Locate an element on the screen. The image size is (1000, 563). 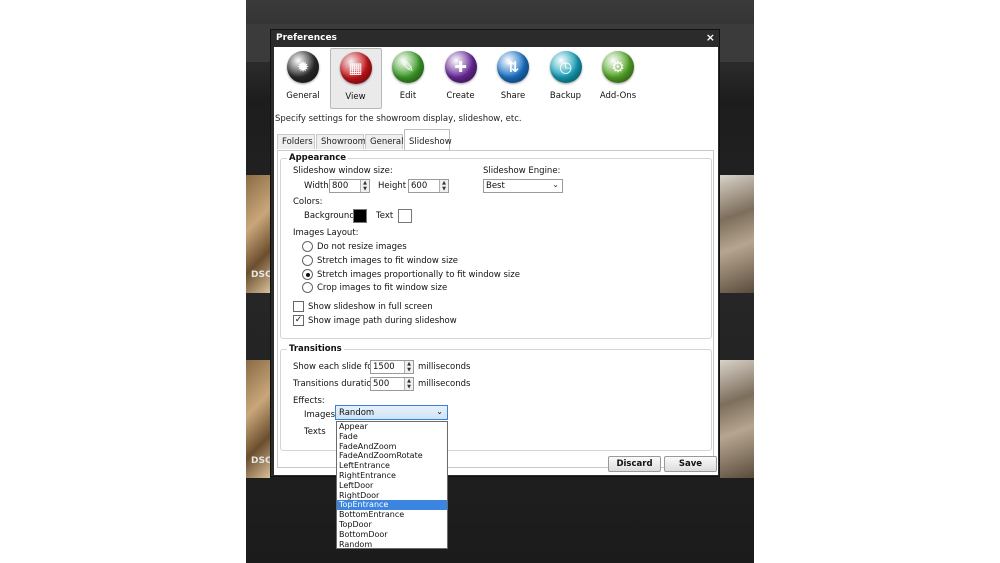
show-path-checkbox: ✓ is located at coordinates (298, 320).